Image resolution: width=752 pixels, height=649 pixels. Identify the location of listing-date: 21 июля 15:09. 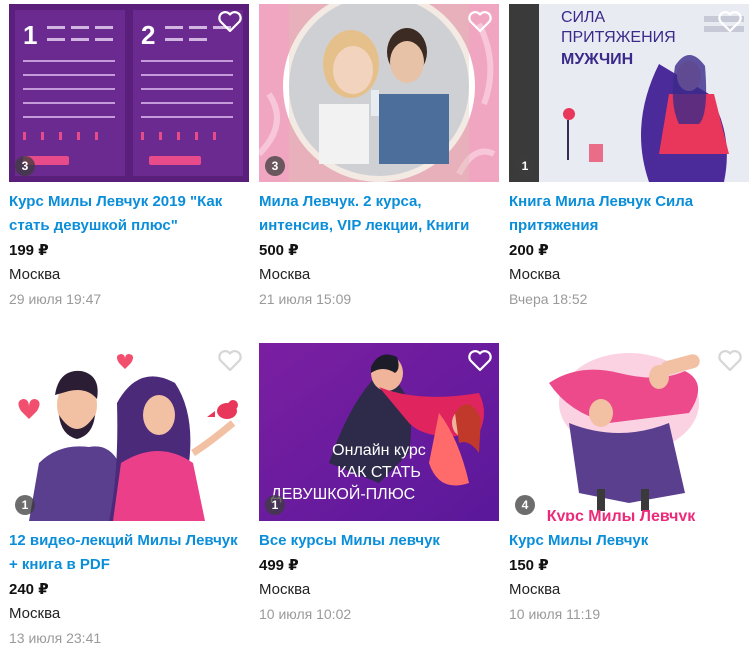
(305, 299).